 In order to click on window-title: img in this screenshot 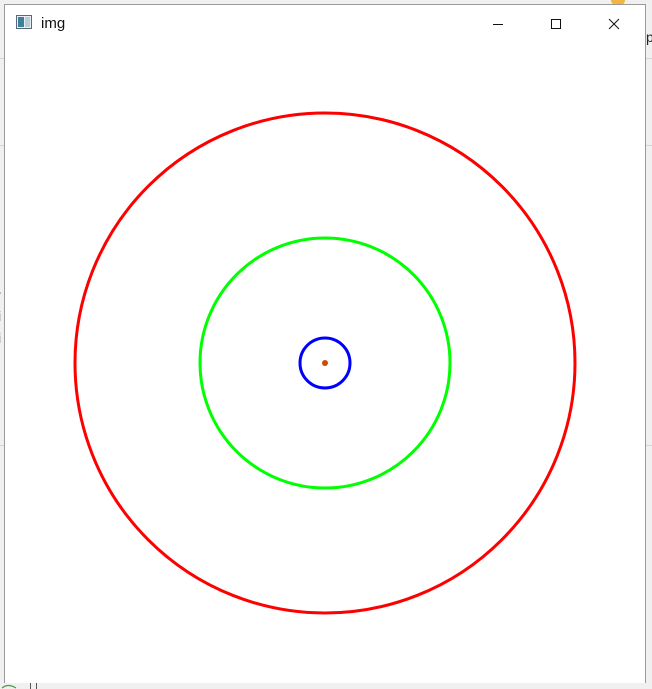, I will do `click(53, 23)`.